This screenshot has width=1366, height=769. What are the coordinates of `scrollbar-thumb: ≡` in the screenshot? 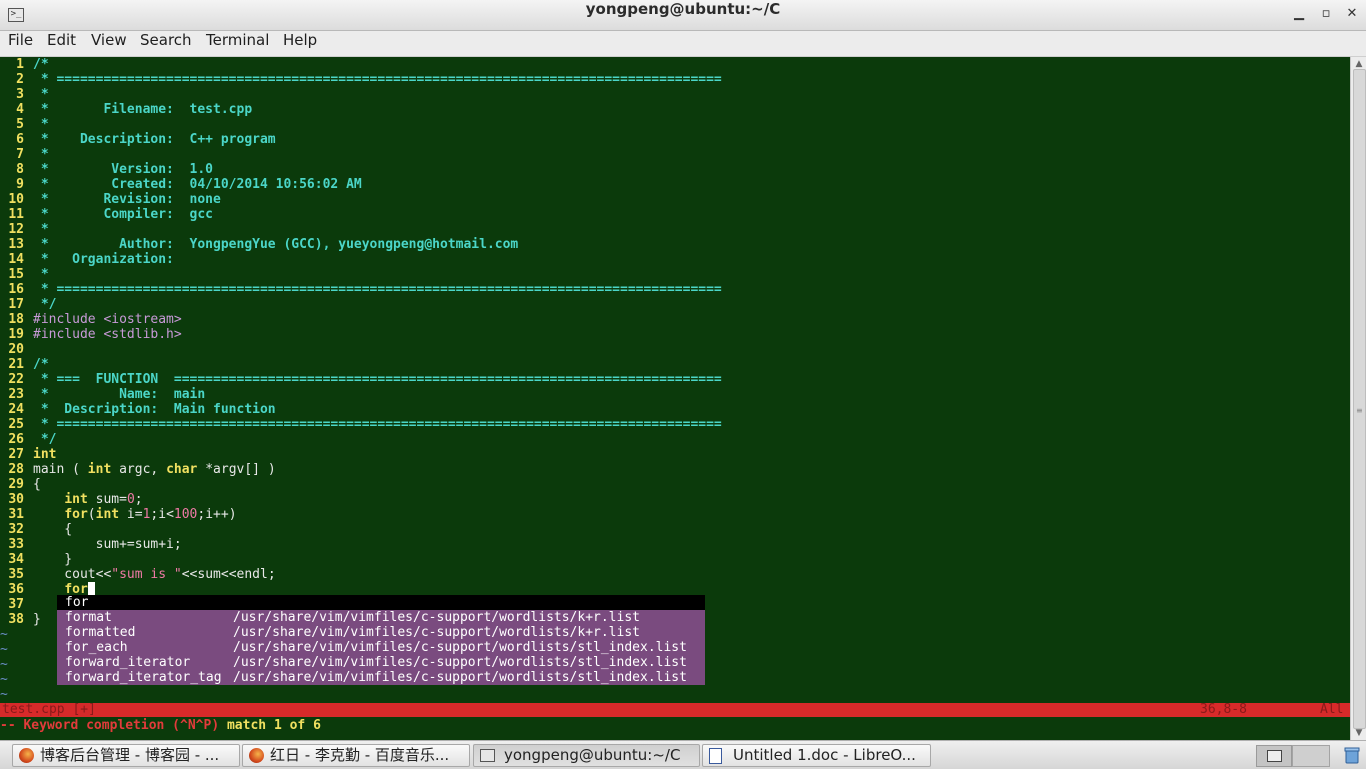 It's located at (1359, 399).